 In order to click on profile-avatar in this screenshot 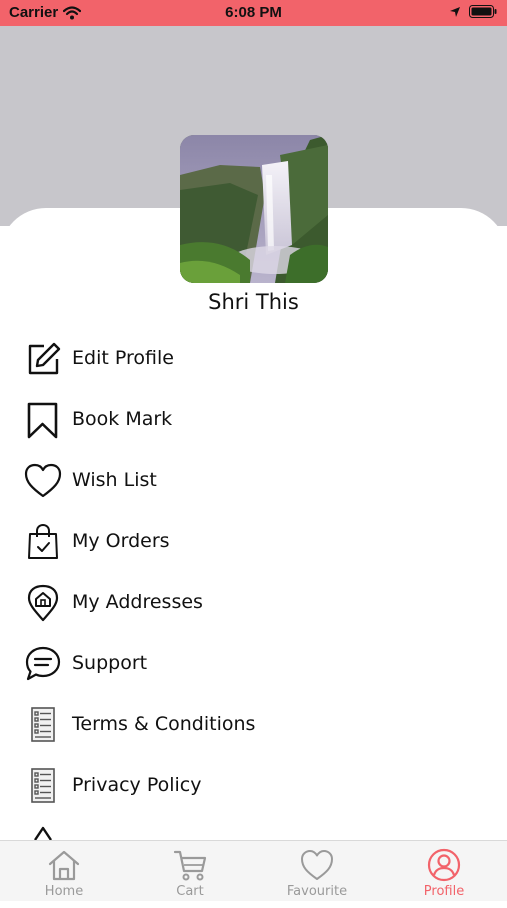, I will do `click(254, 209)`.